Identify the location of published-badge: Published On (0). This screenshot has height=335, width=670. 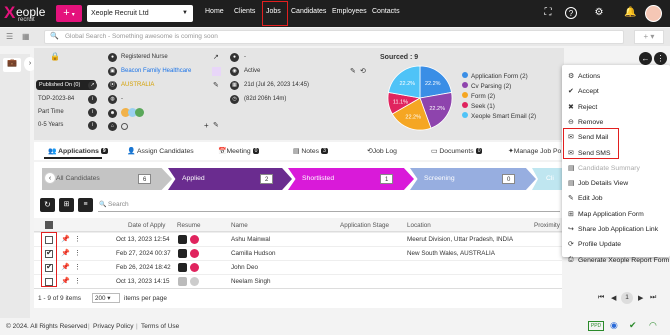
(66, 85).